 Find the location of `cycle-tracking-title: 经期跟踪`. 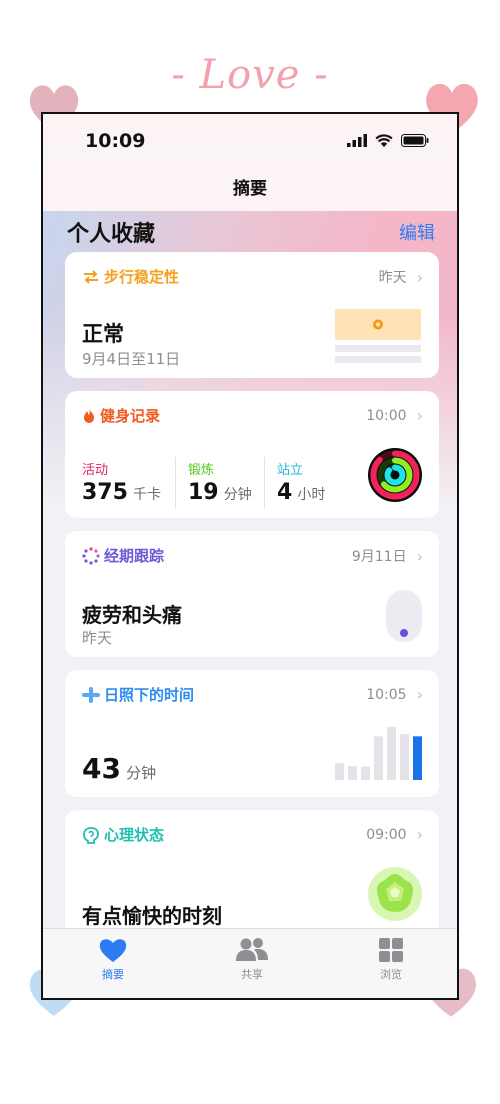

cycle-tracking-title: 经期跟踪 is located at coordinates (134, 556).